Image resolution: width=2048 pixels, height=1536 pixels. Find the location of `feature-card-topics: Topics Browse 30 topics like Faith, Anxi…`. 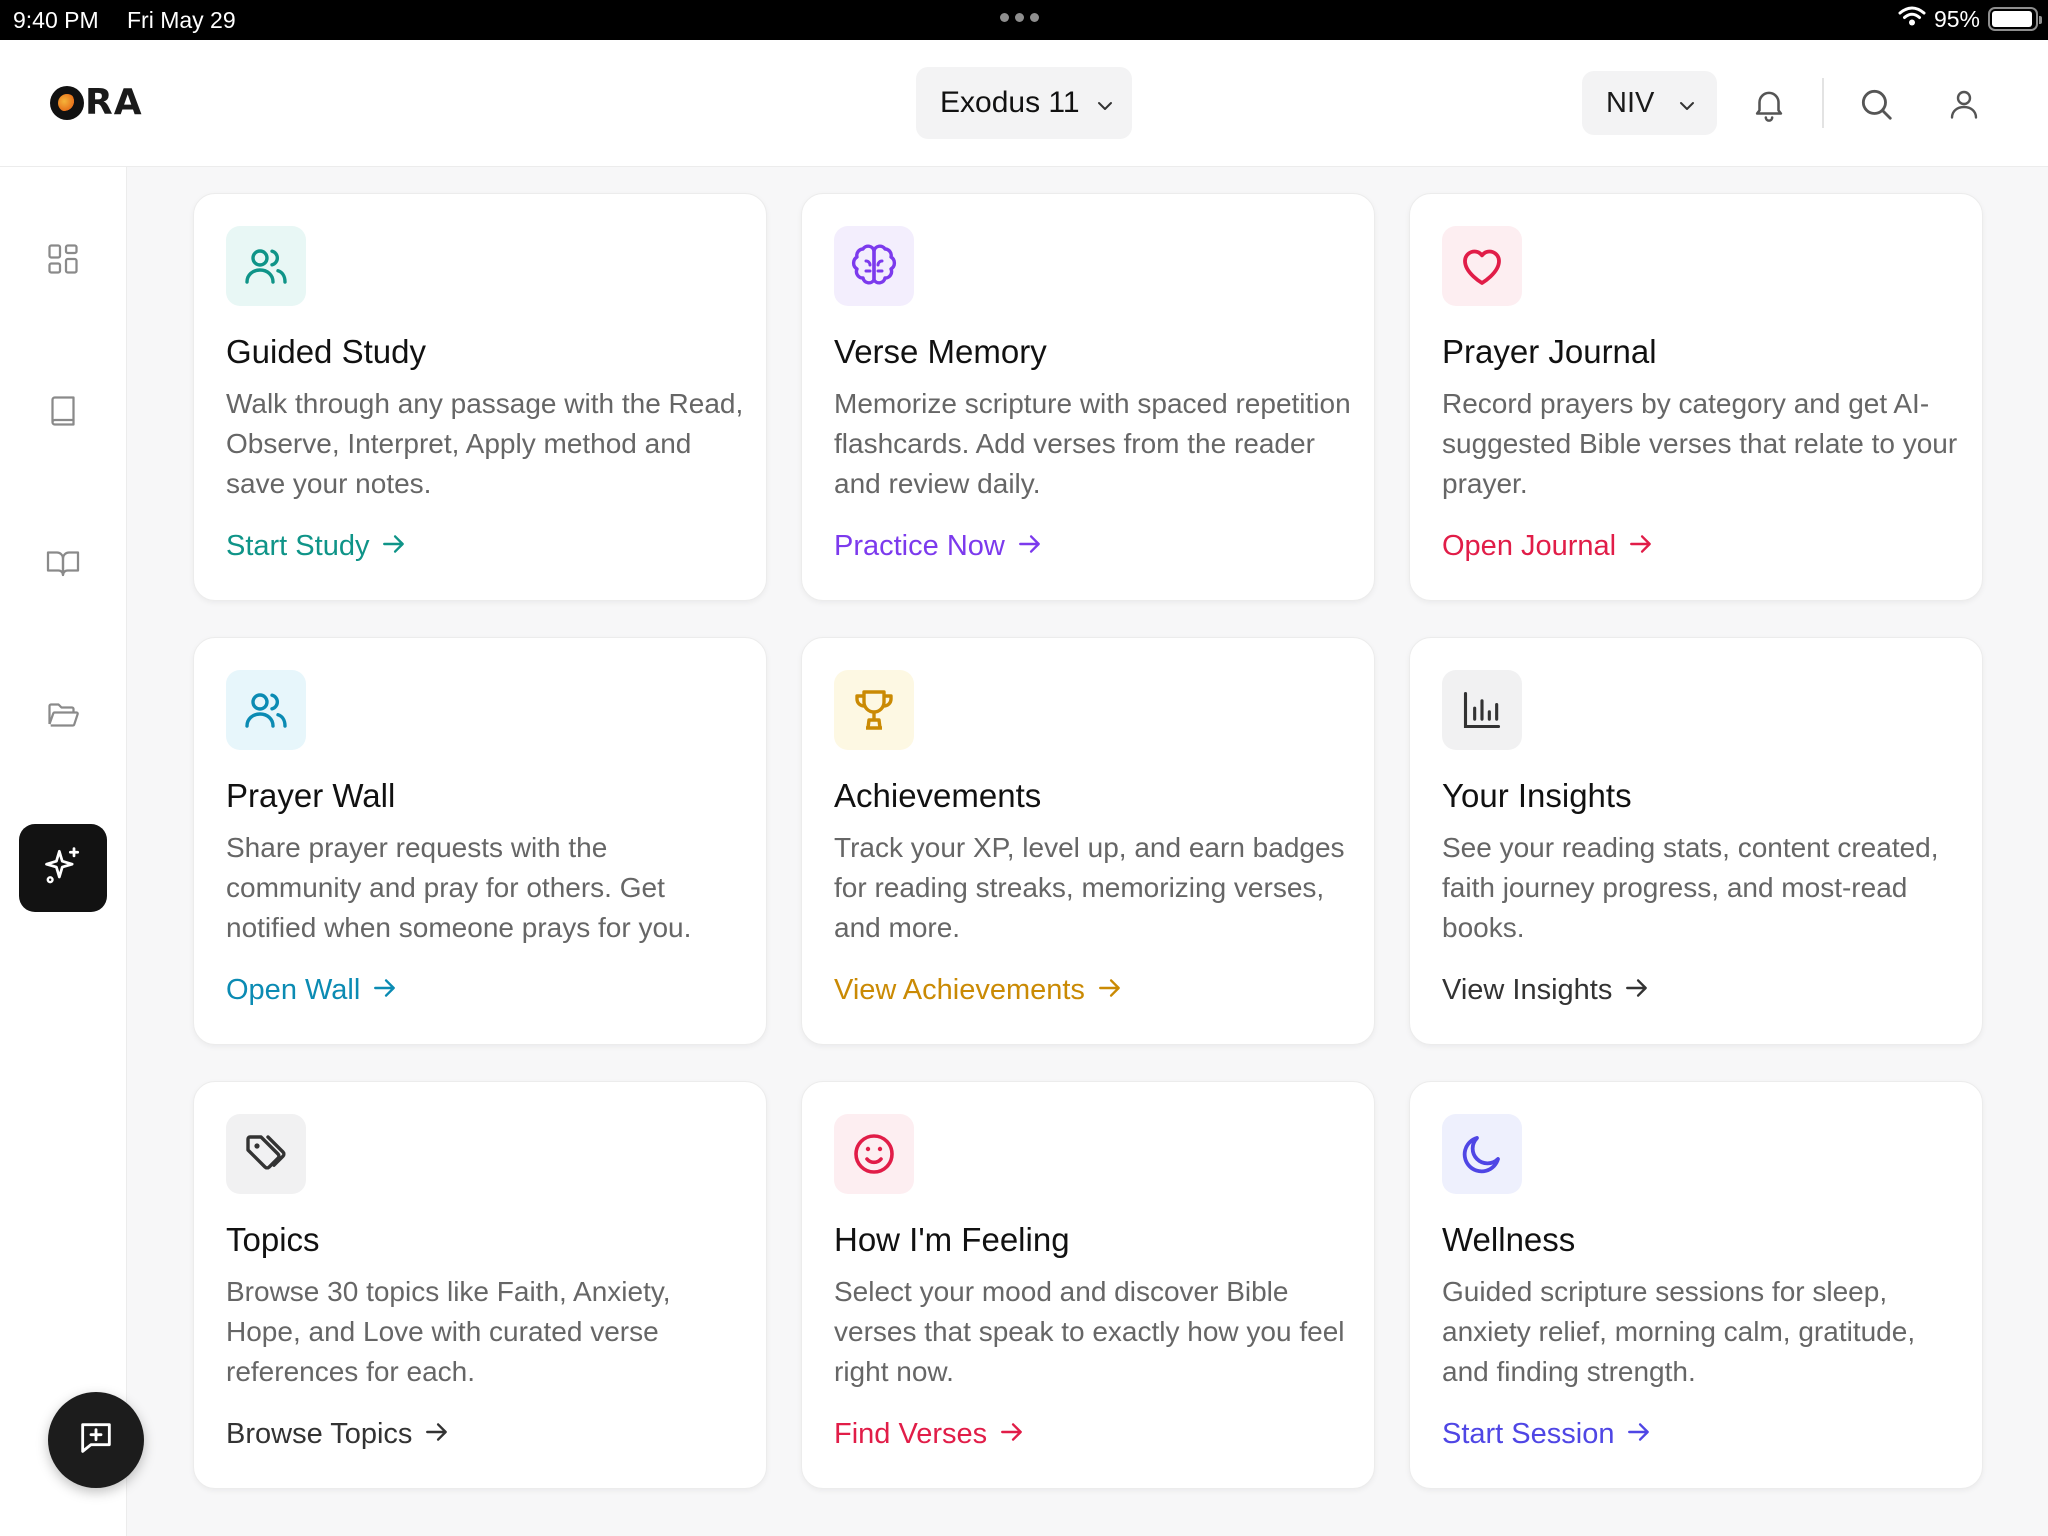

feature-card-topics: Topics Browse 30 topics like Faith, Anxi… is located at coordinates (480, 1285).